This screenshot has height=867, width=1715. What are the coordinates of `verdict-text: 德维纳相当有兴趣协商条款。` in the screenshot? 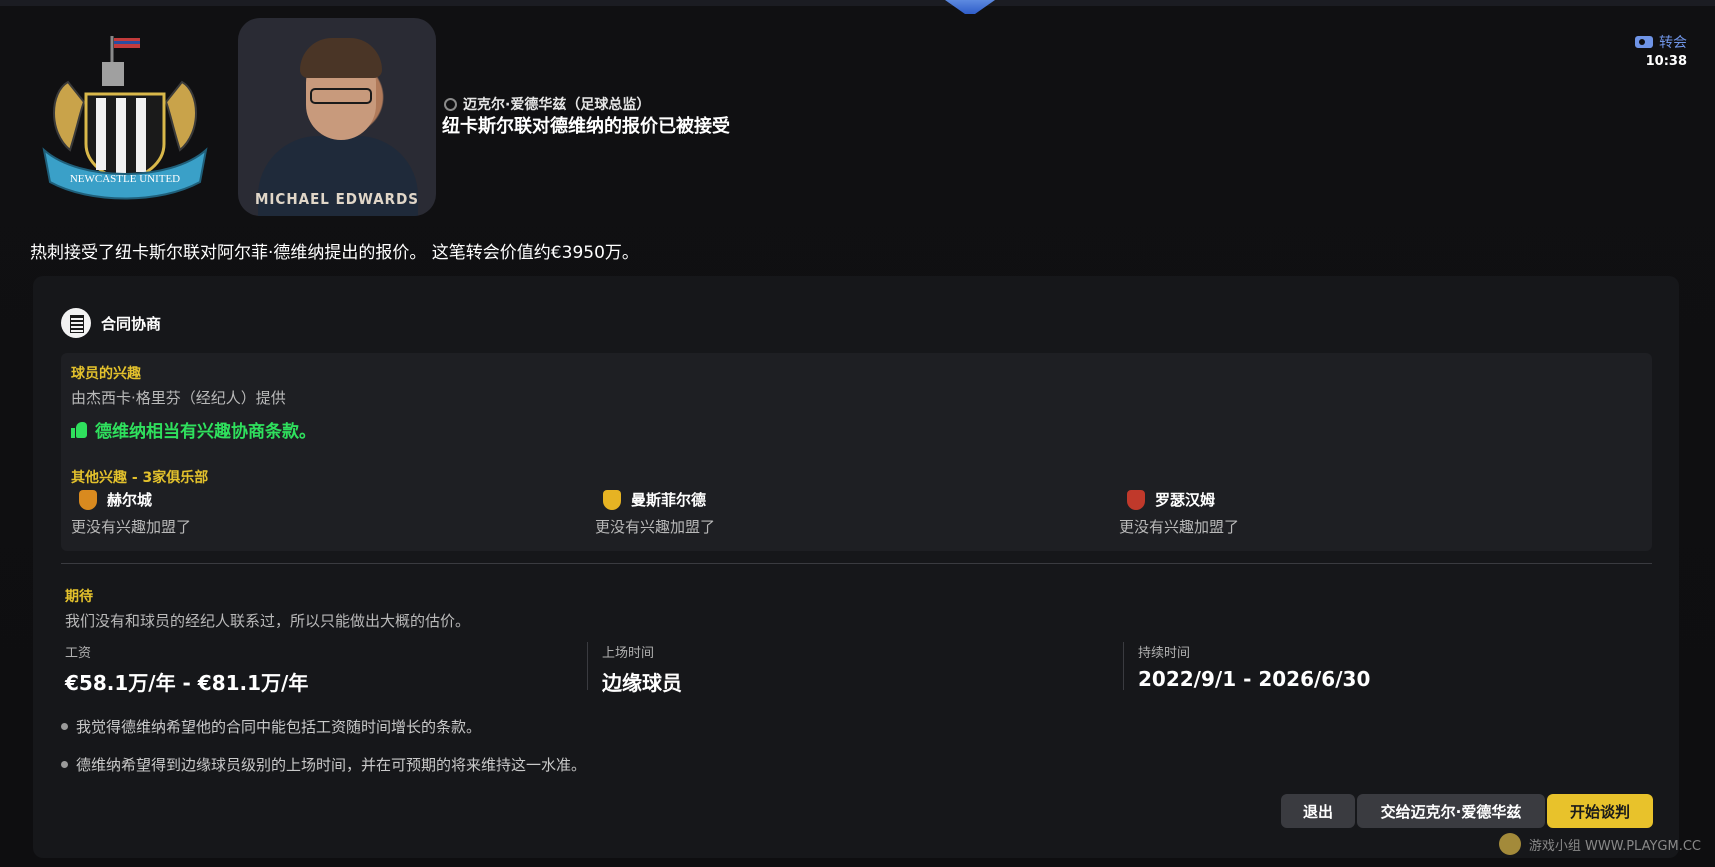 It's located at (205, 432).